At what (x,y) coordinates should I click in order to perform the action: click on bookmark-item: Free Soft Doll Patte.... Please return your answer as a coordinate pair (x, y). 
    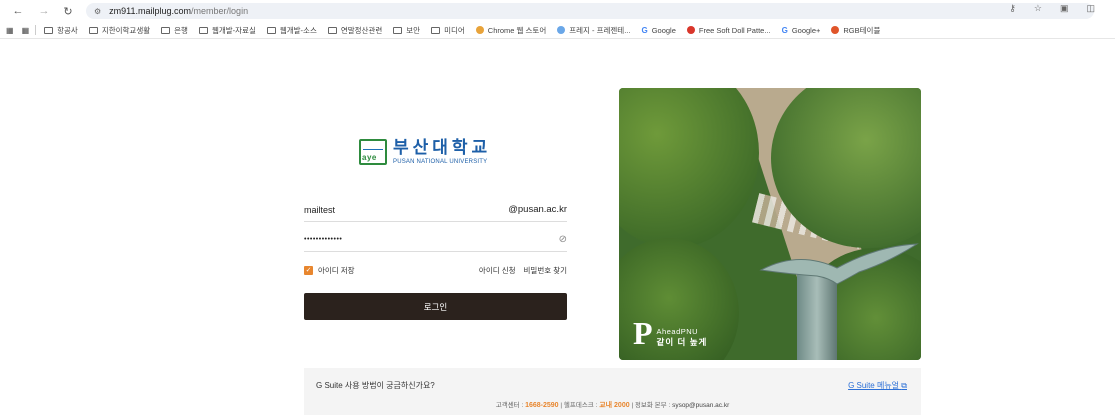
    Looking at the image, I should click on (728, 30).